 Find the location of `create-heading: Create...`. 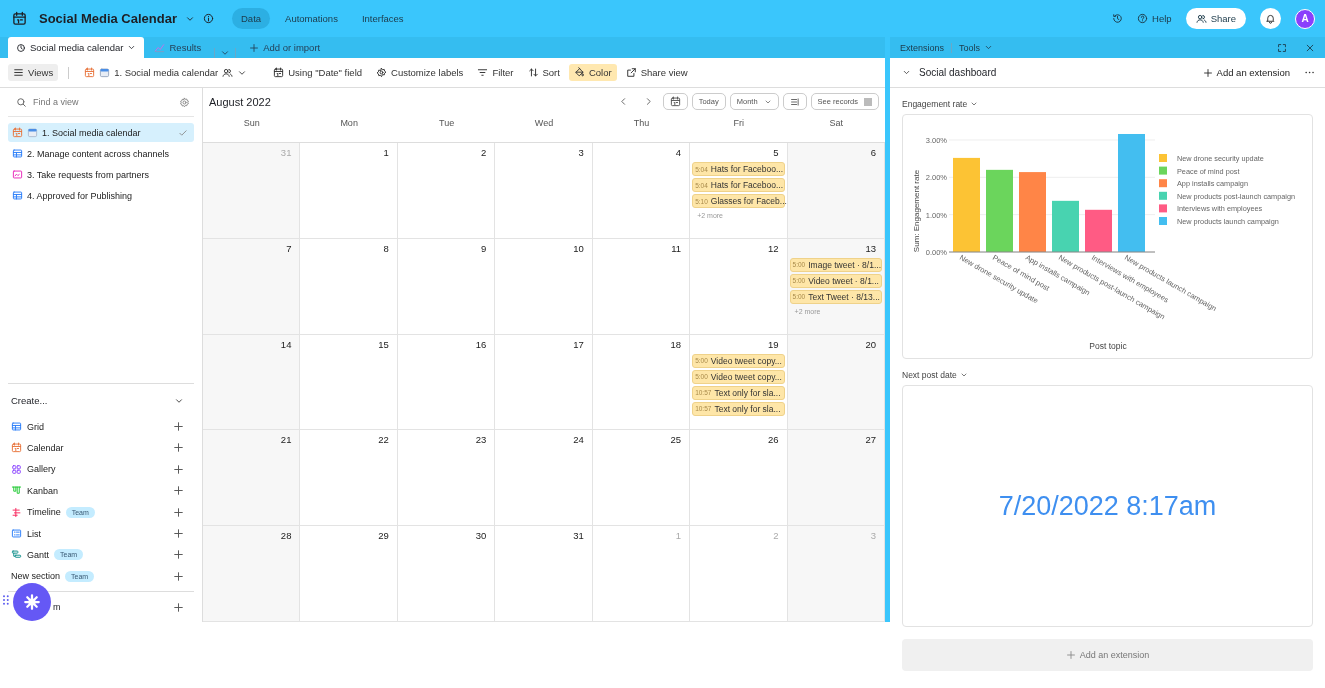

create-heading: Create... is located at coordinates (29, 401).